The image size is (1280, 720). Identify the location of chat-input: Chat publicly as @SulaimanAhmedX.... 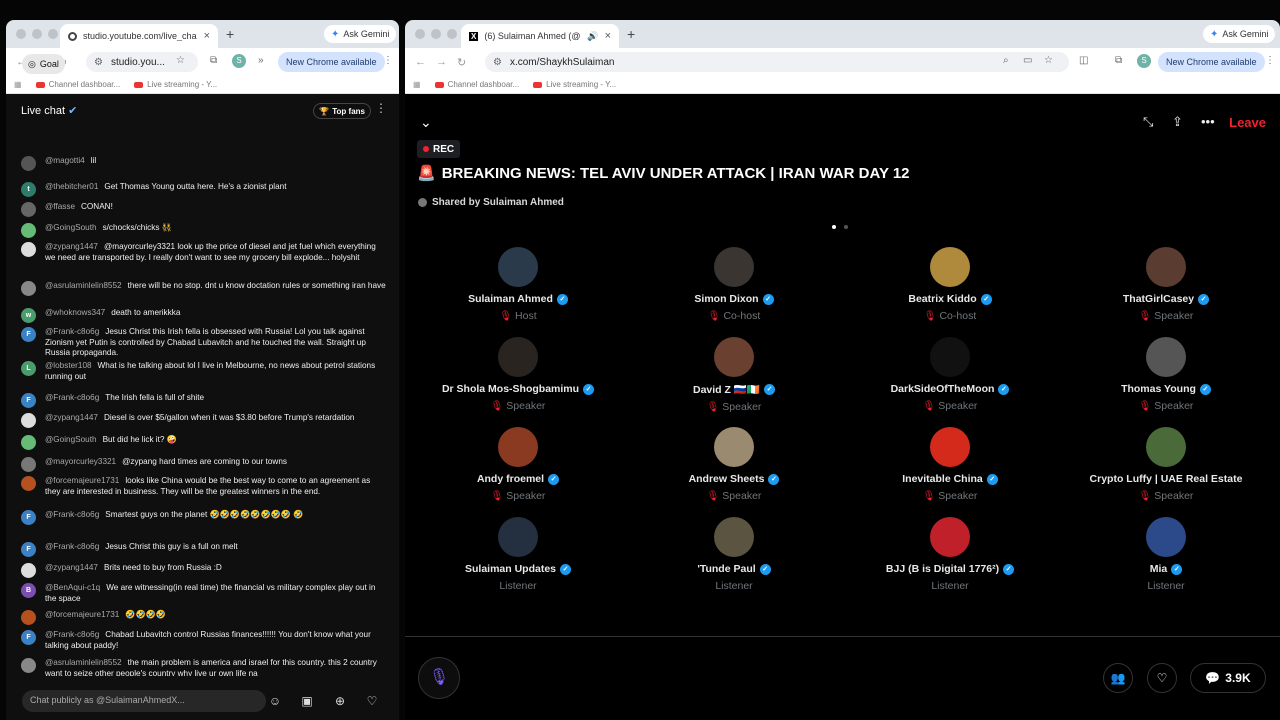
(144, 701).